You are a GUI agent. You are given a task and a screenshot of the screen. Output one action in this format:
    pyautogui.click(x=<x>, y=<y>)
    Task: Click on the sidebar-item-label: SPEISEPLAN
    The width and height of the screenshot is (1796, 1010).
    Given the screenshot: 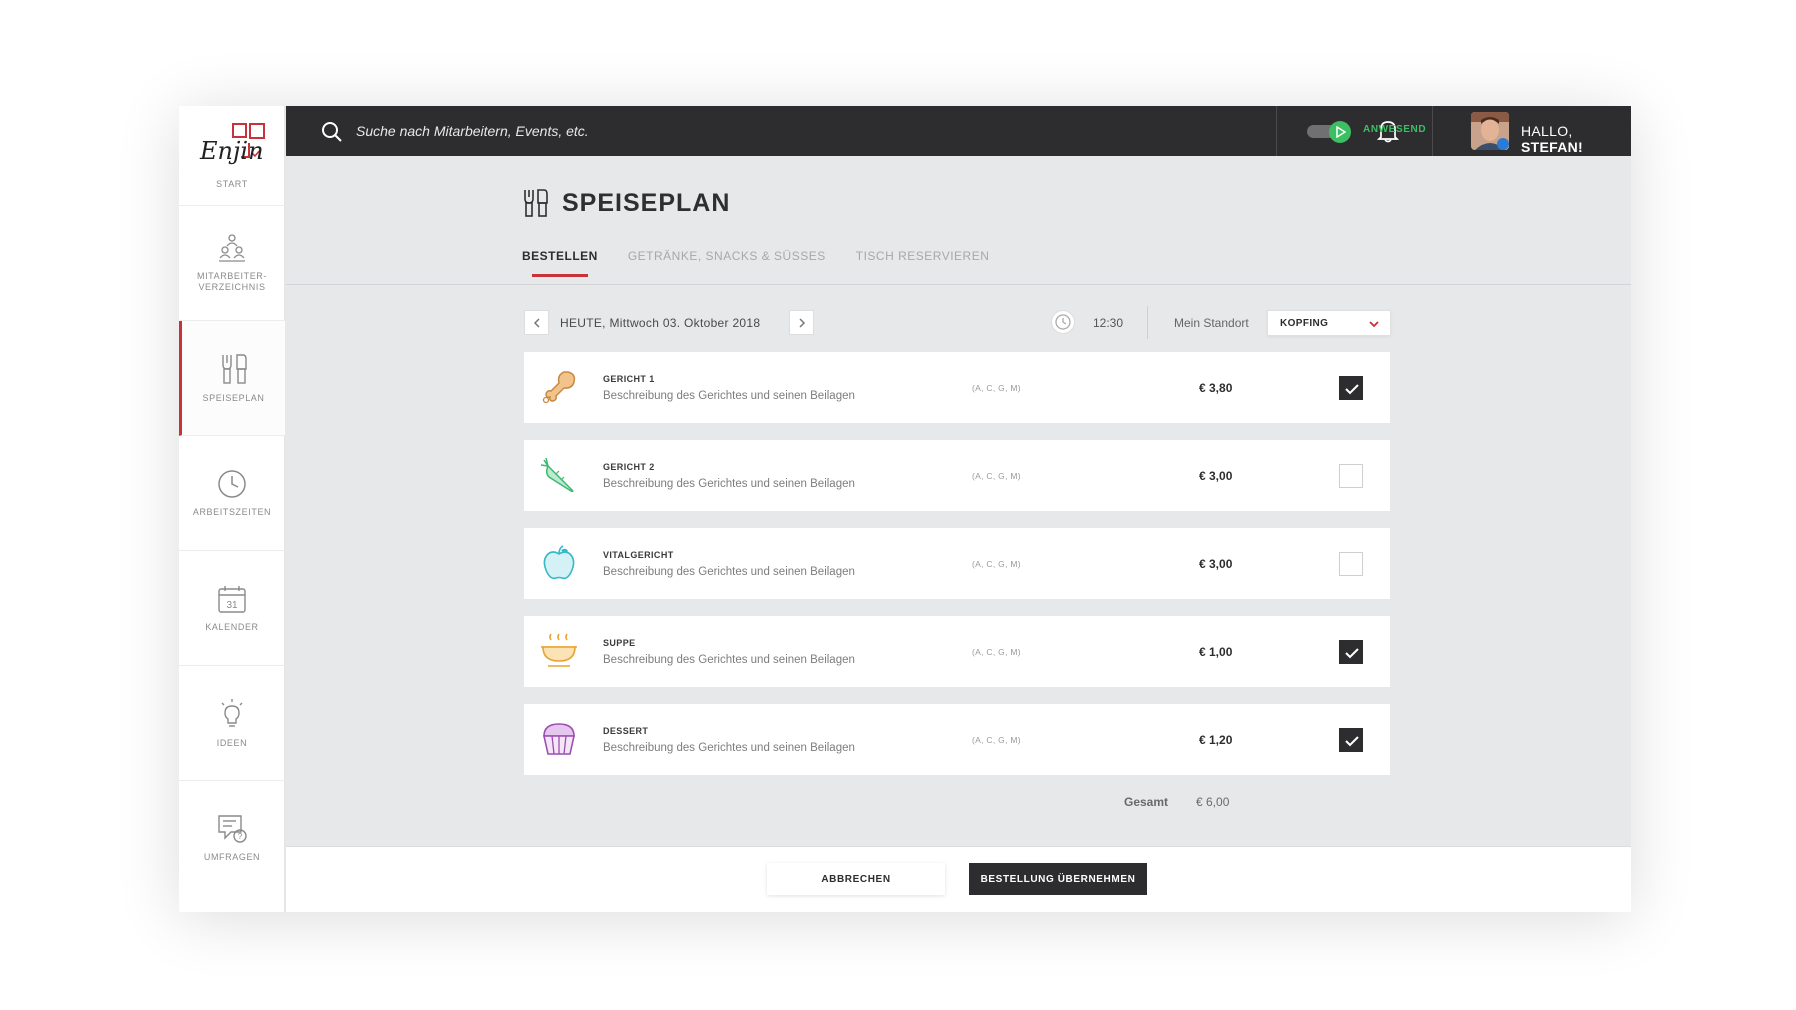 What is the action you would take?
    pyautogui.click(x=233, y=397)
    